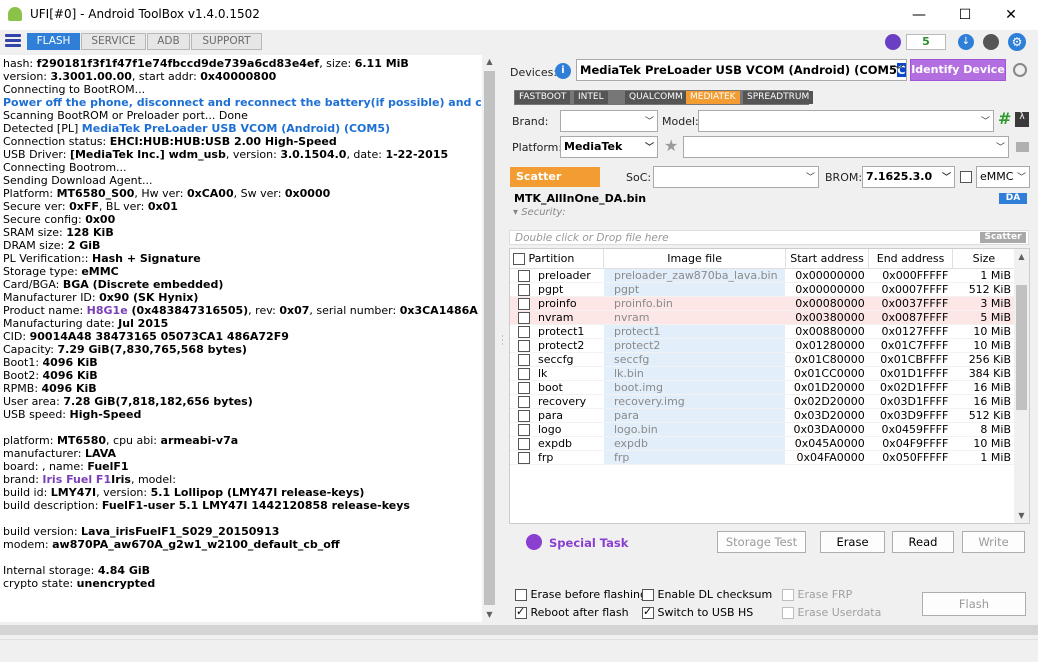 The height and width of the screenshot is (662, 1038). Describe the element at coordinates (919, 15) in the screenshot. I see `minimize-button: —` at that location.